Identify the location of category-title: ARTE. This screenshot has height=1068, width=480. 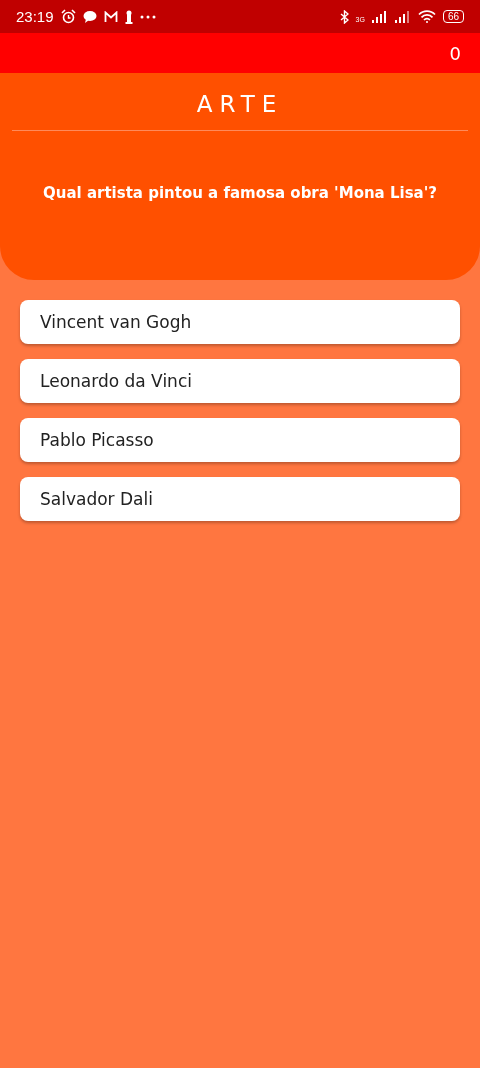
(240, 104).